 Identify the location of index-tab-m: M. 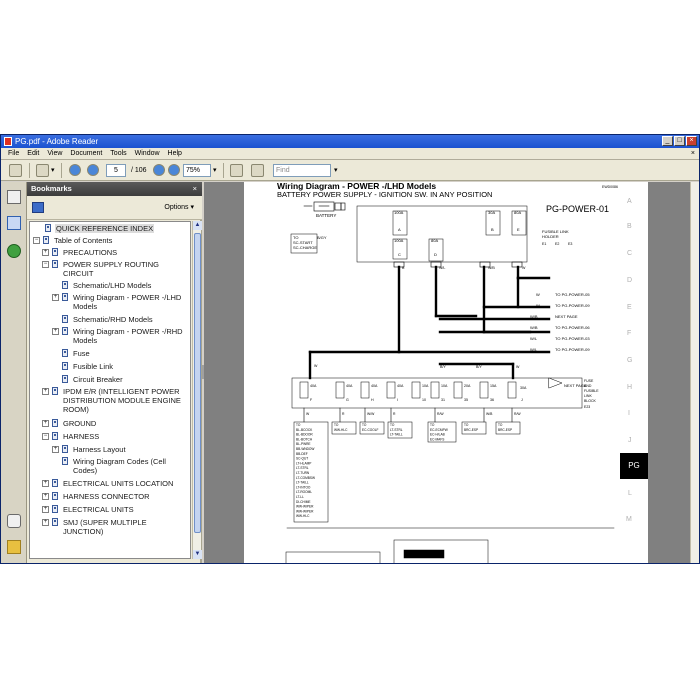
(629, 519).